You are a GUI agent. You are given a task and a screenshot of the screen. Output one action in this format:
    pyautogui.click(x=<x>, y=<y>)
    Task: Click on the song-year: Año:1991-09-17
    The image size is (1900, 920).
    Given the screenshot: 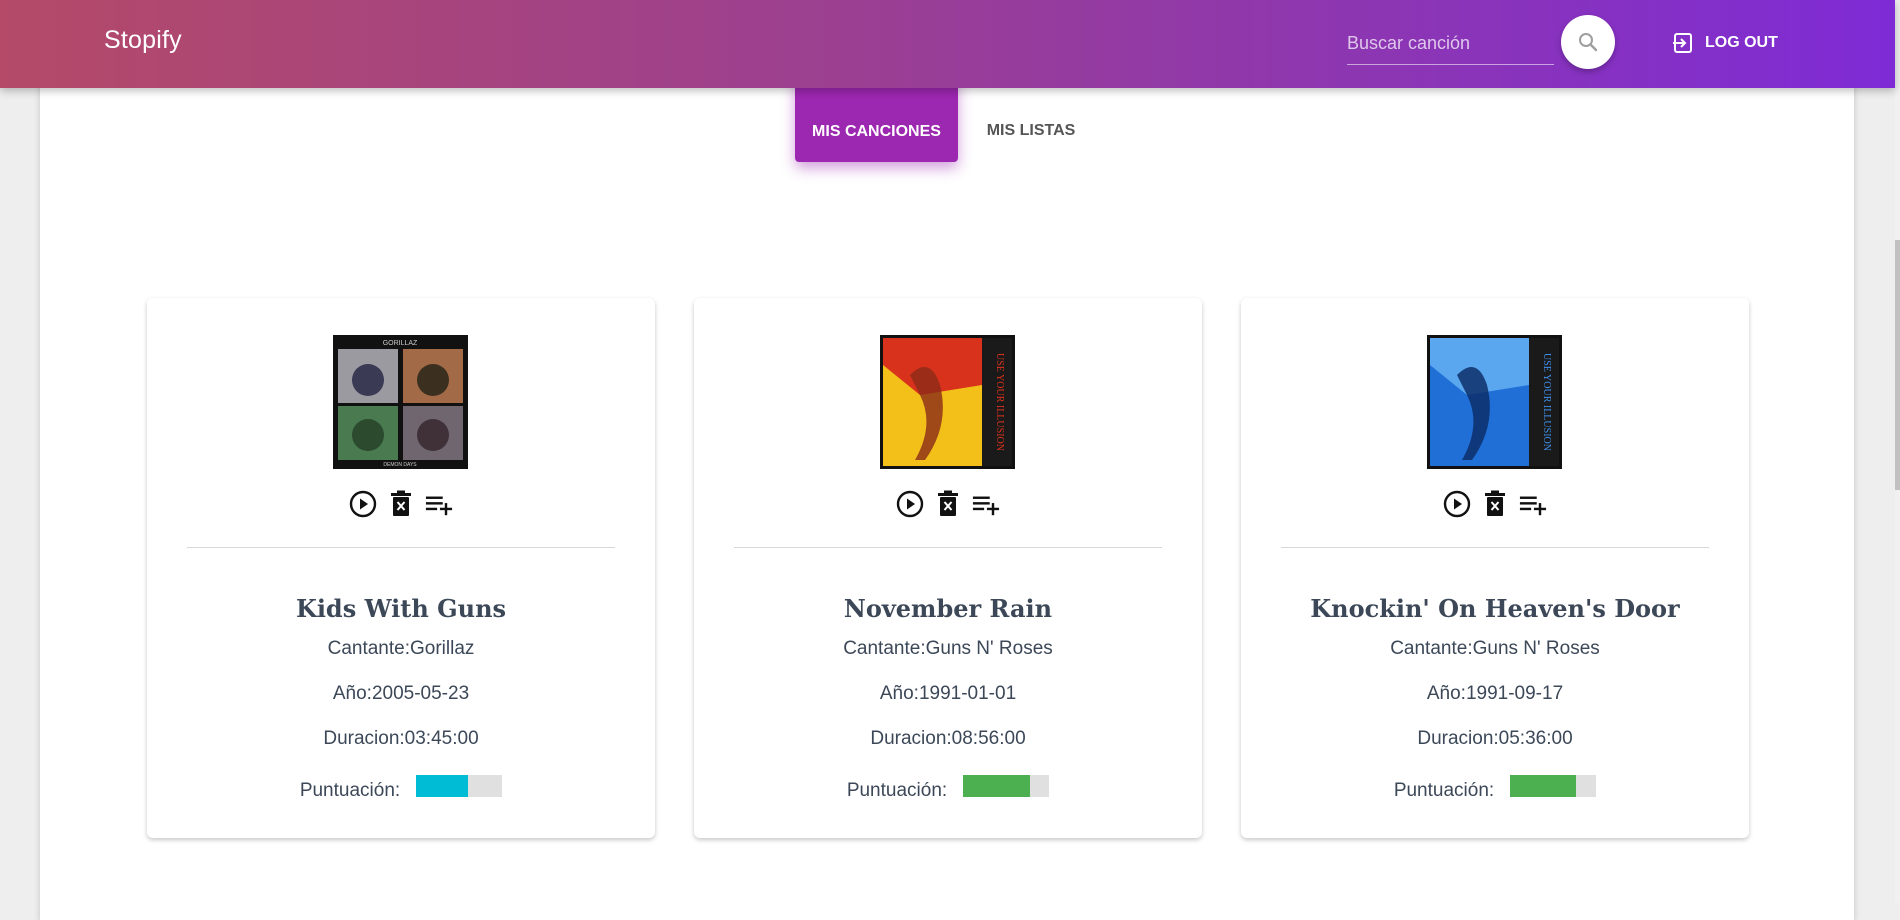 What is the action you would take?
    pyautogui.click(x=1495, y=693)
    